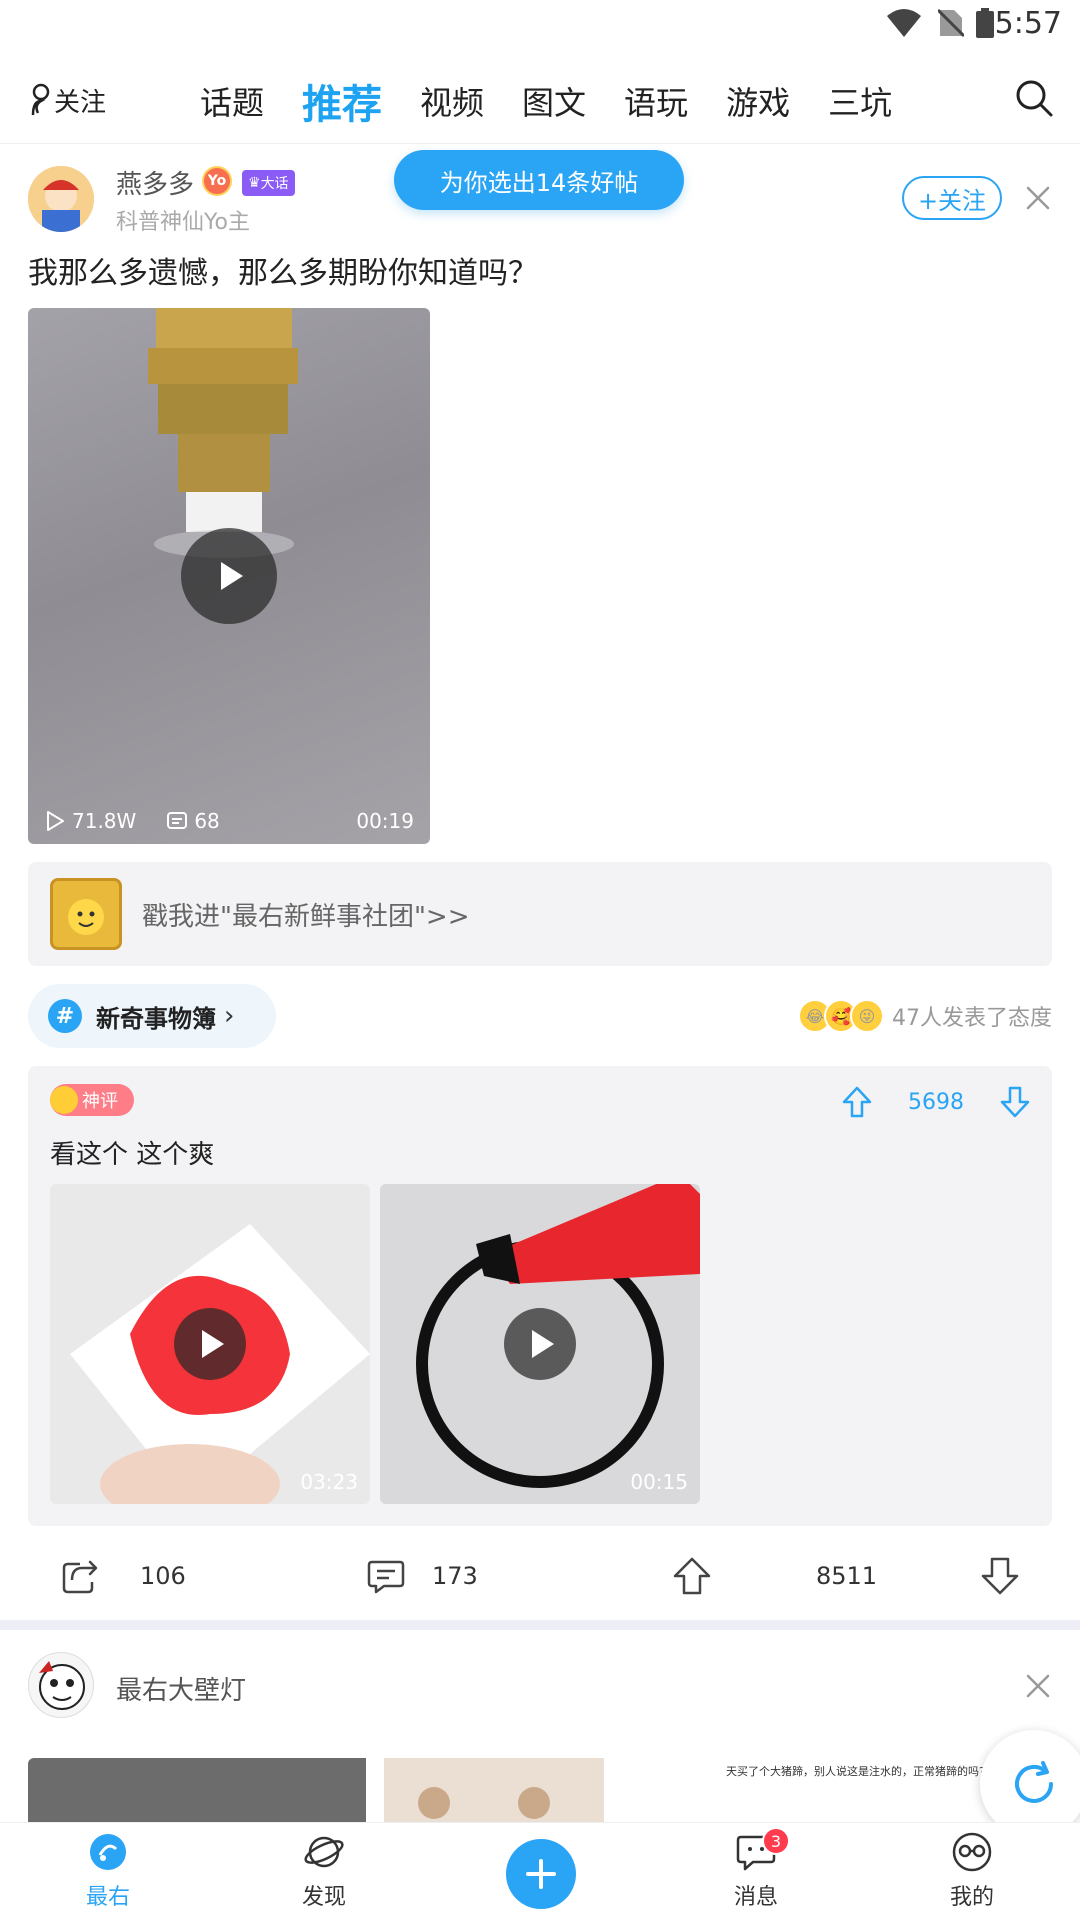 The width and height of the screenshot is (1080, 1920). Describe the element at coordinates (952, 198) in the screenshot. I see `follow-button: +关注` at that location.